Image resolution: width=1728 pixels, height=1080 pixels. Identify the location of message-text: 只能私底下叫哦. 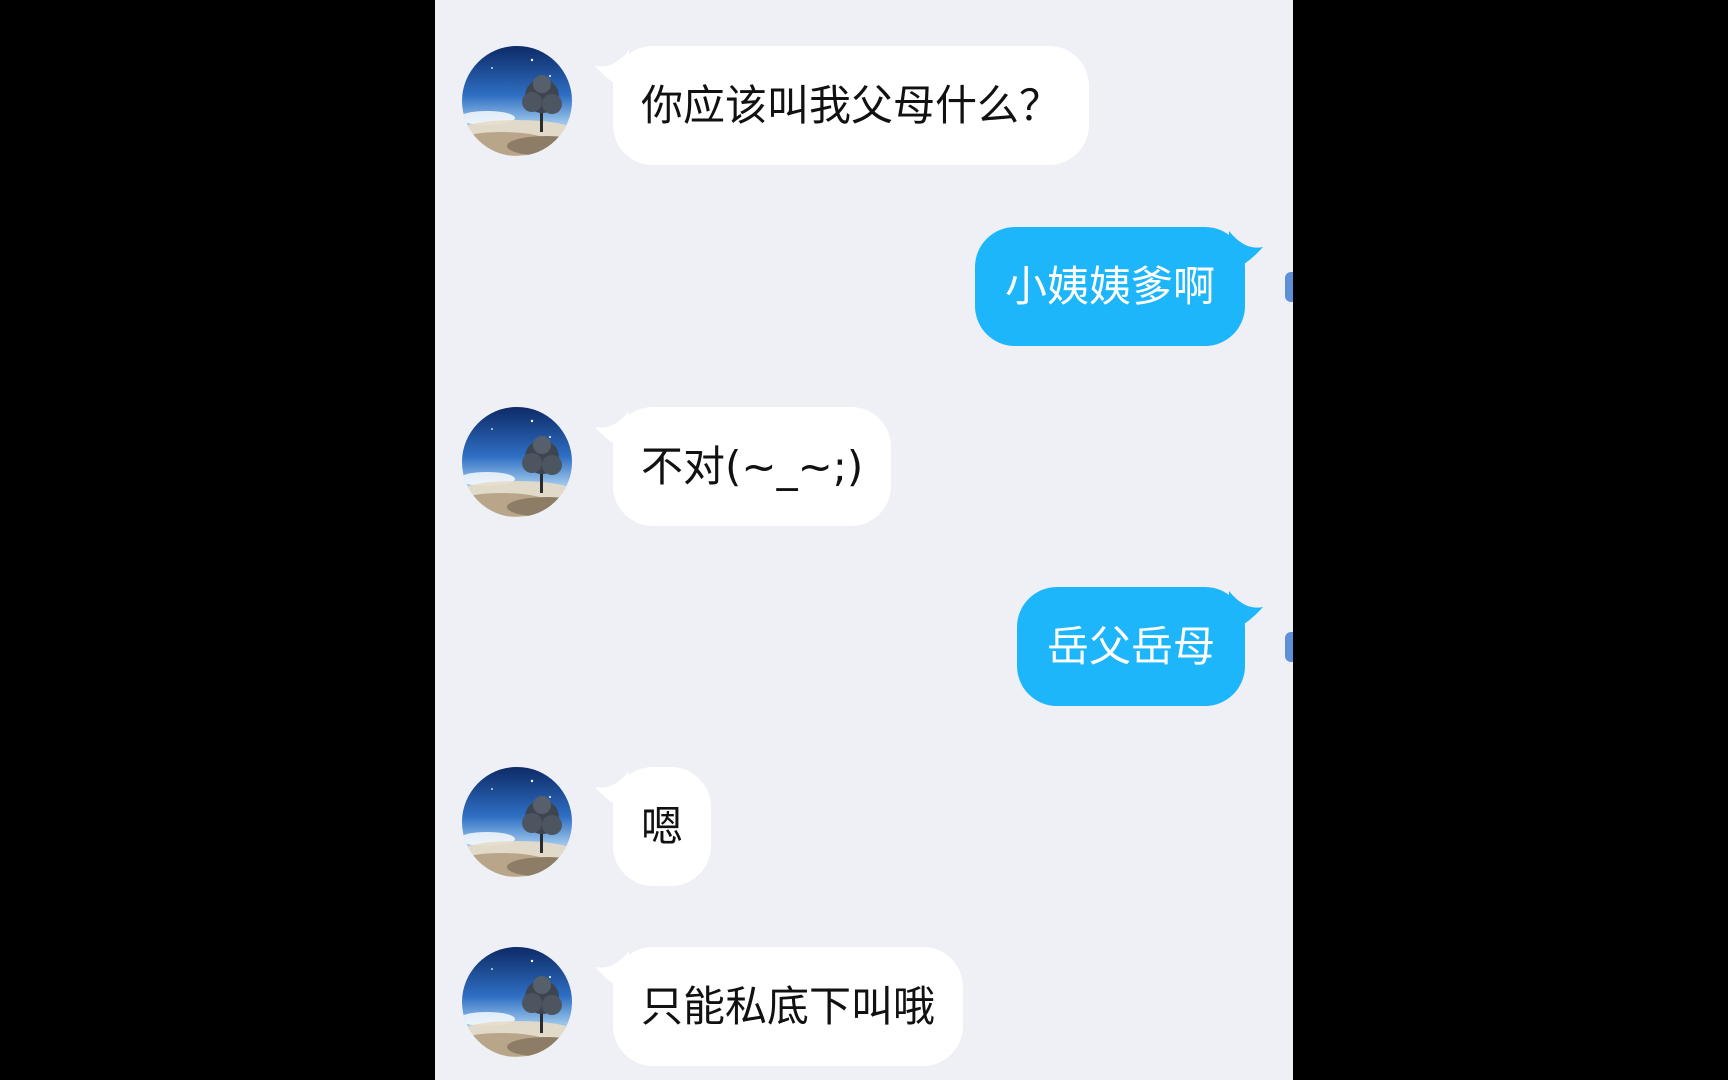
(788, 1006).